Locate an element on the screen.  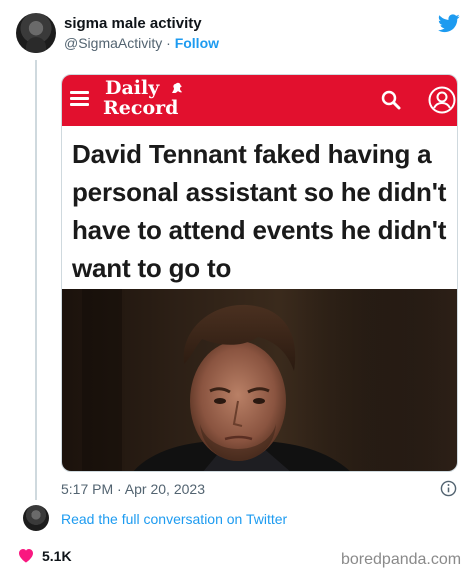
user-meta: @SigmaActivity · Follow is located at coordinates (141, 43).